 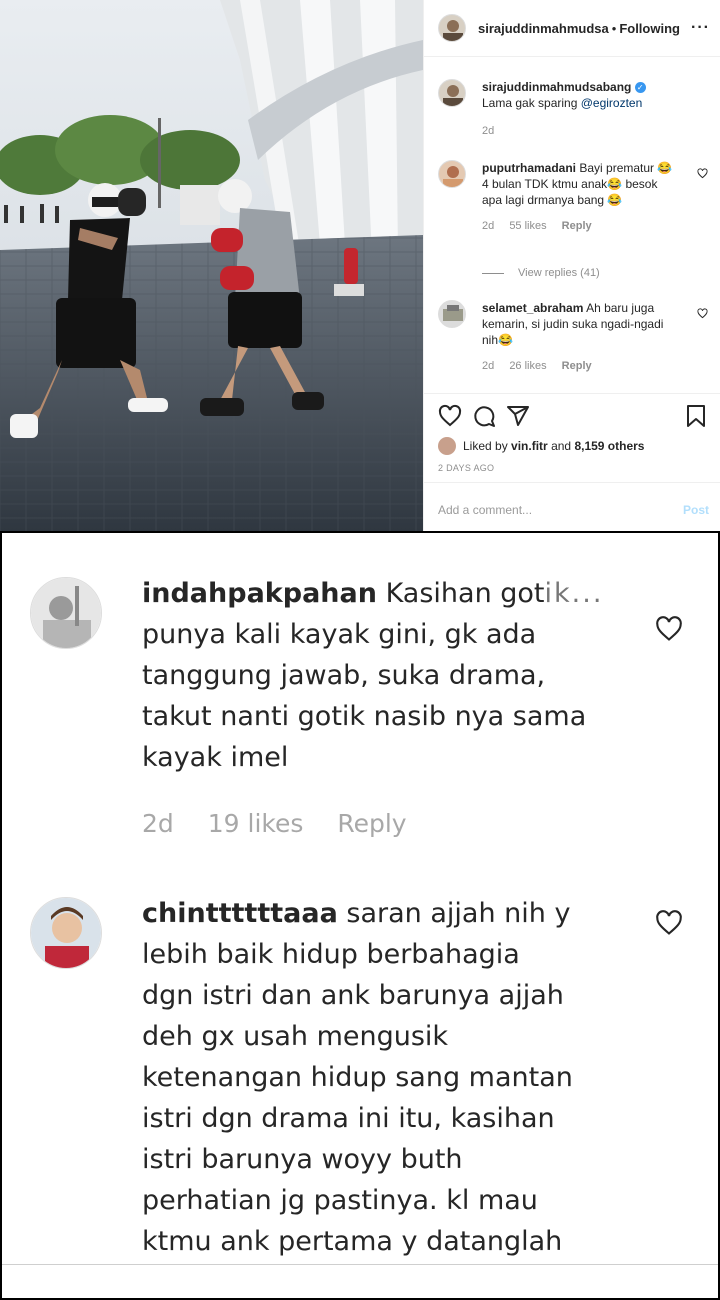 I want to click on caption-username: sirajuddinmahmudsabang, so click(x=556, y=87).